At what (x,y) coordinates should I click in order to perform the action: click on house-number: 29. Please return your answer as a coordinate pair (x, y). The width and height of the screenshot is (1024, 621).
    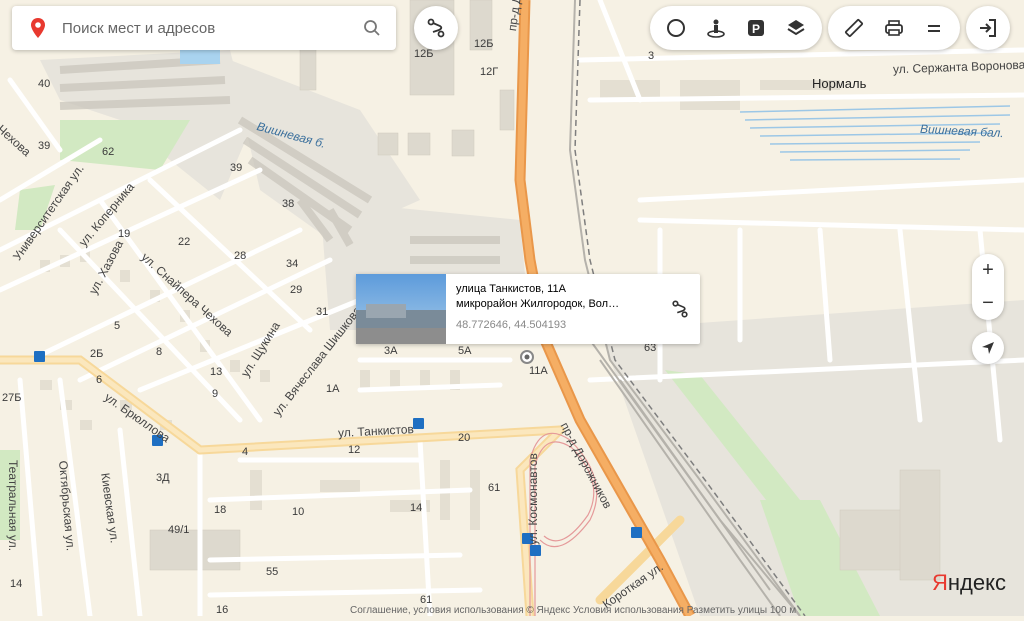
    Looking at the image, I should click on (296, 290).